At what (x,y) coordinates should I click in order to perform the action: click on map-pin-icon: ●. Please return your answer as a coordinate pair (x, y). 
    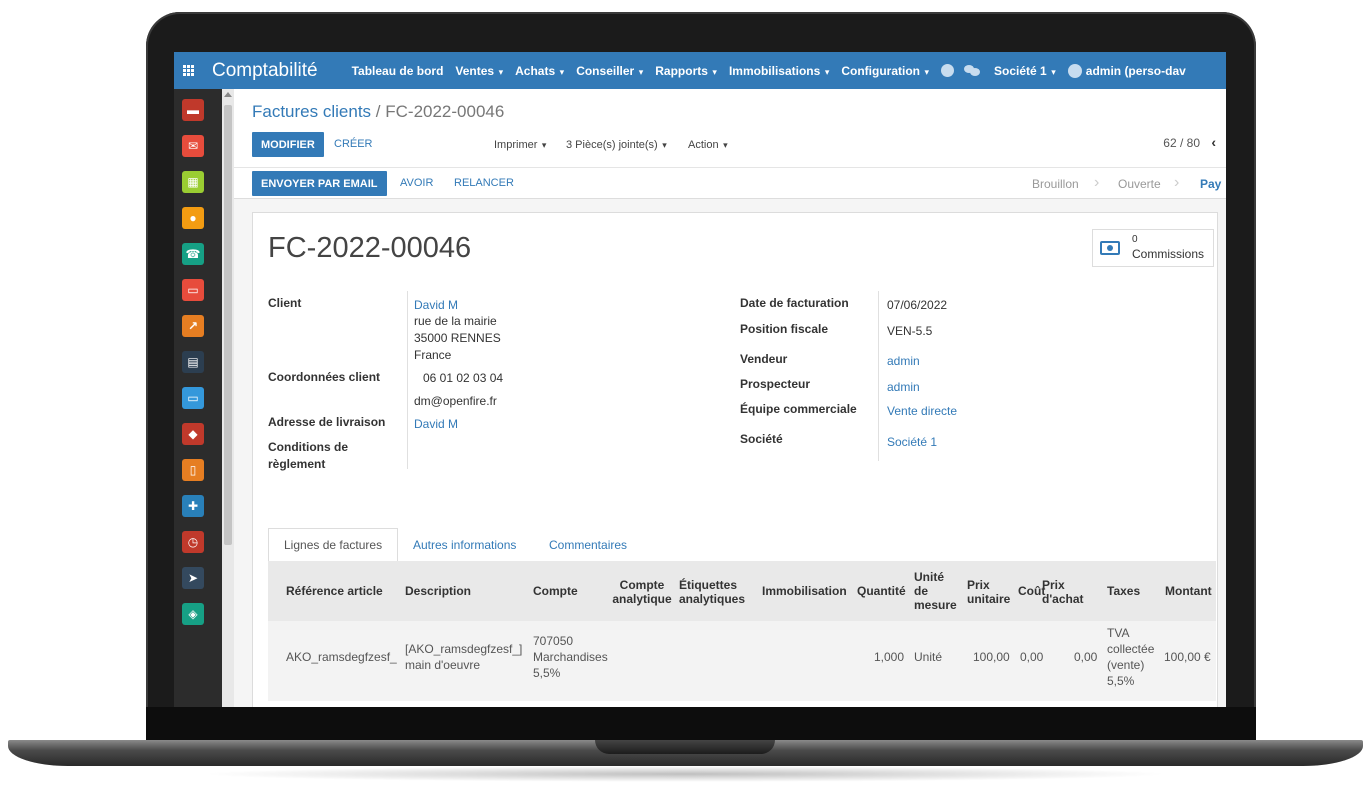
    Looking at the image, I should click on (193, 218).